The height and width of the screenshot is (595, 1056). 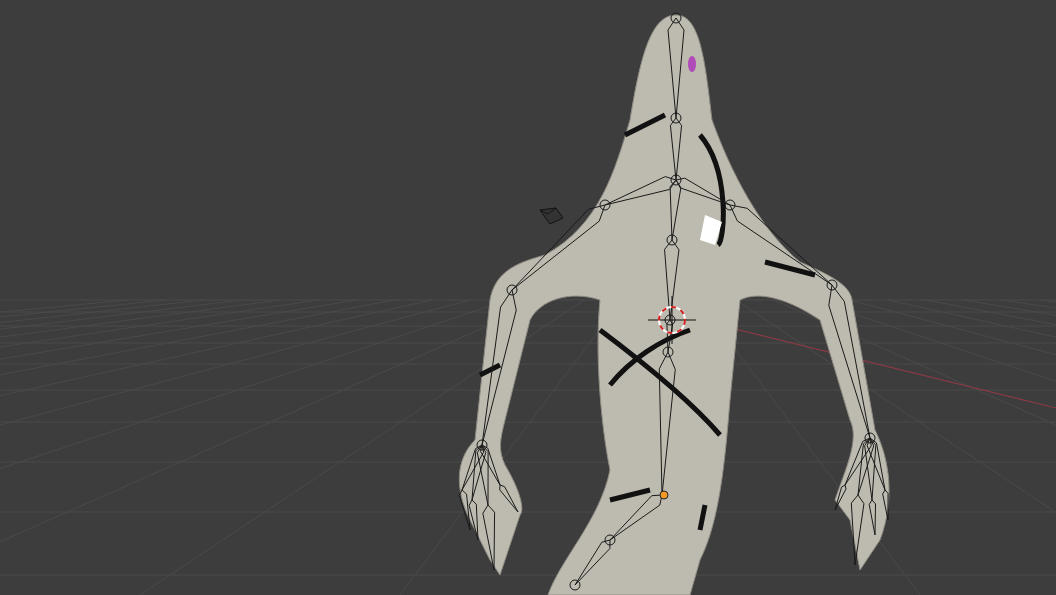 I want to click on origin-dot-icon, so click(x=664, y=495).